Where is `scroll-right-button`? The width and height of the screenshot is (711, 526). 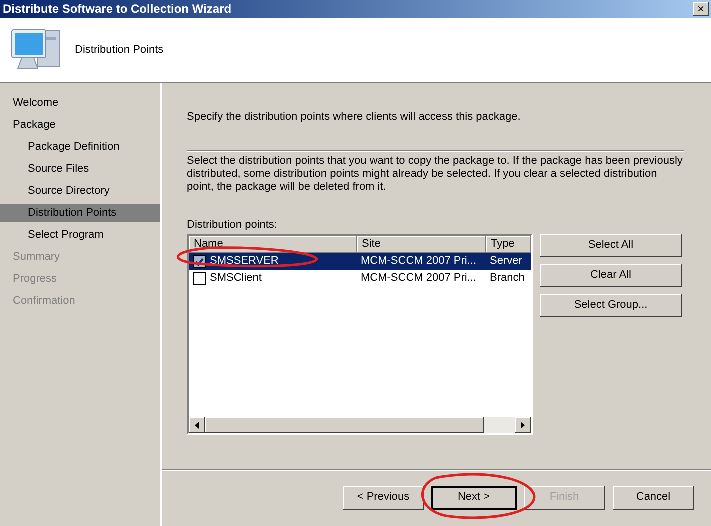 scroll-right-button is located at coordinates (523, 425).